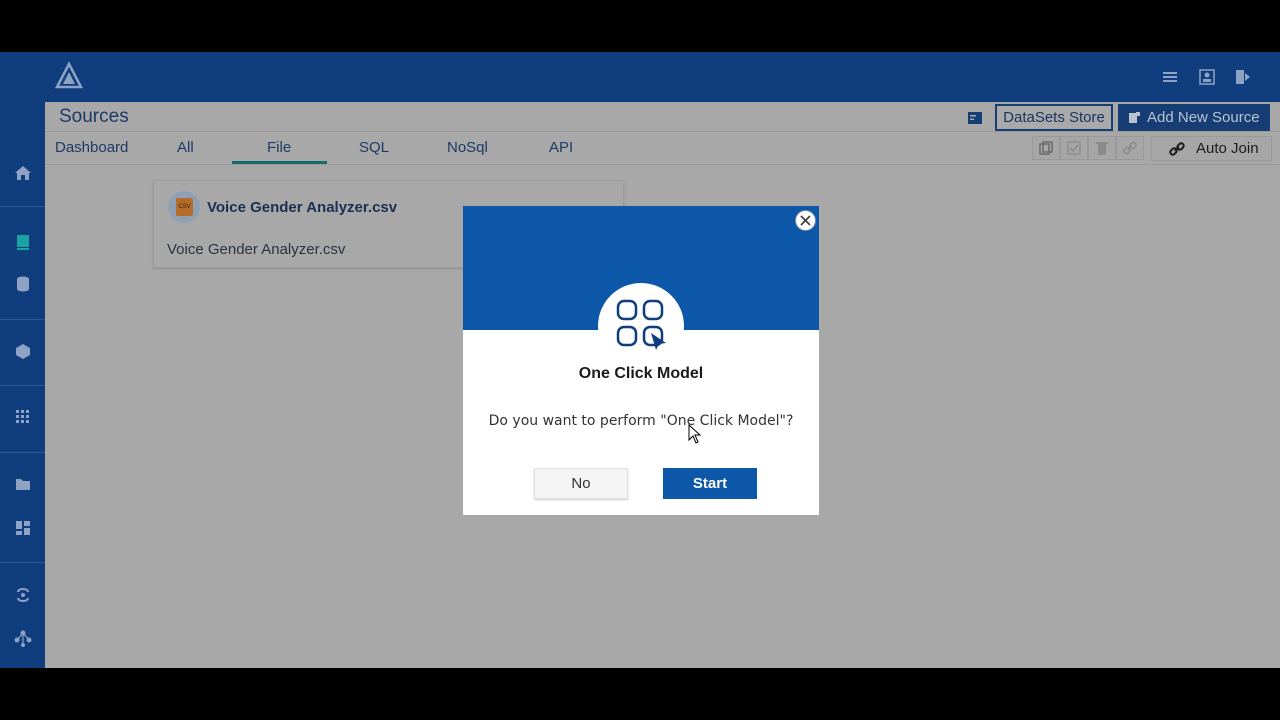 This screenshot has height=720, width=1280. I want to click on check-button, so click(1074, 148).